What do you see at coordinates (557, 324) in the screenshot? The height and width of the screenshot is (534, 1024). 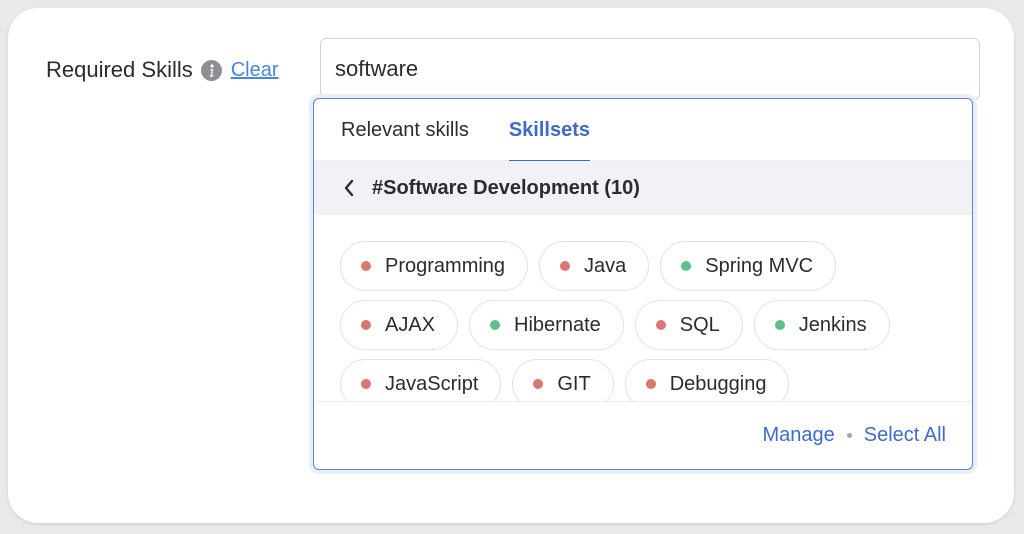 I see `skill-chip-label: Hibernate` at bounding box center [557, 324].